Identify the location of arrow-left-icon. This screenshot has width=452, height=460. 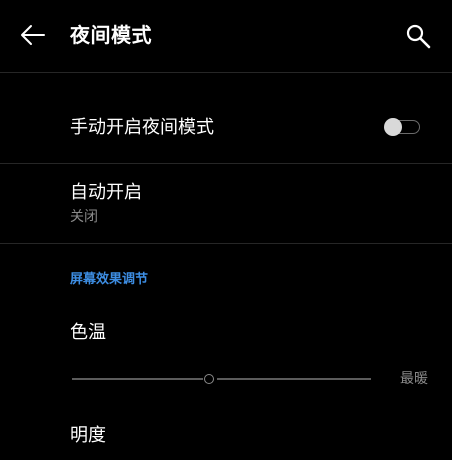
(33, 35).